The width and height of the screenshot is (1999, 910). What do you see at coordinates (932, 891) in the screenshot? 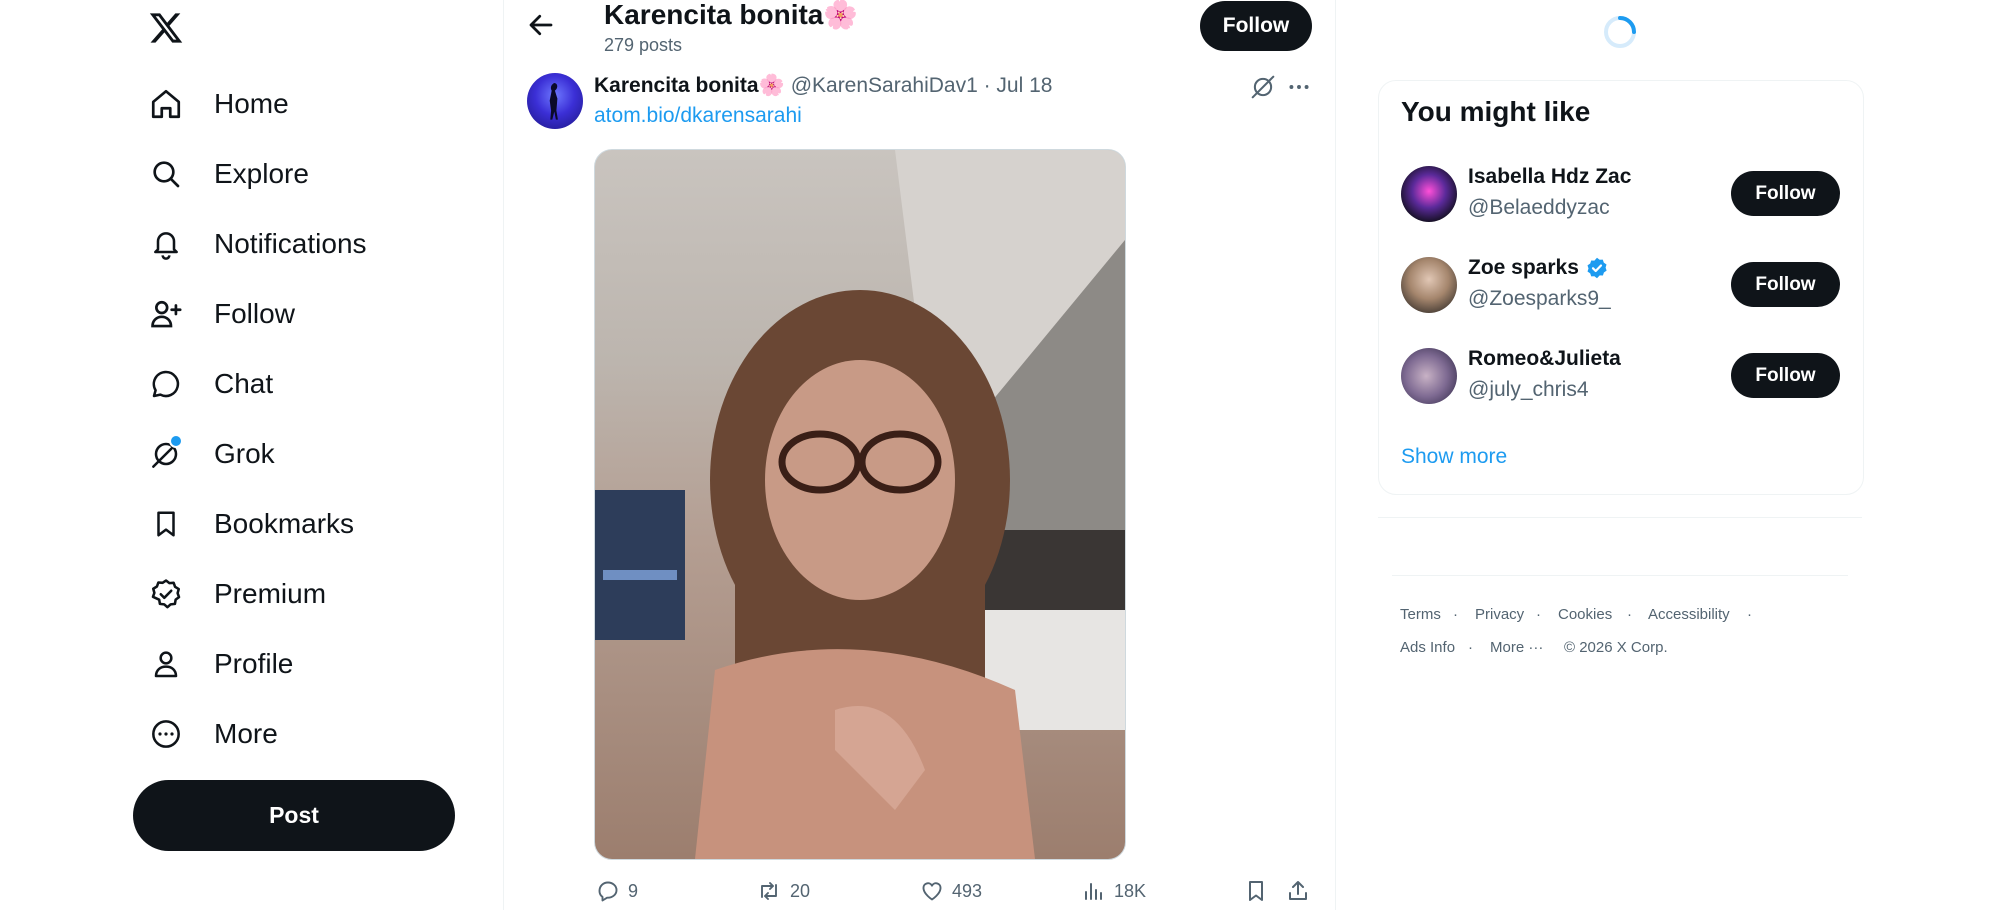
I see `heart-icon` at bounding box center [932, 891].